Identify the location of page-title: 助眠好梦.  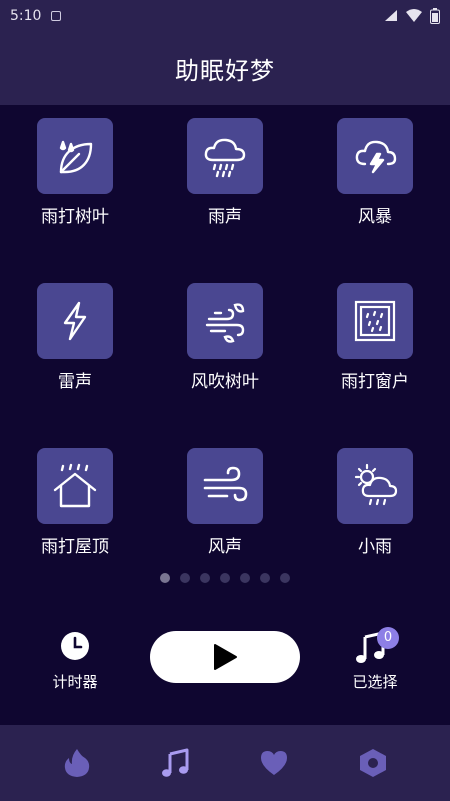
(225, 71).